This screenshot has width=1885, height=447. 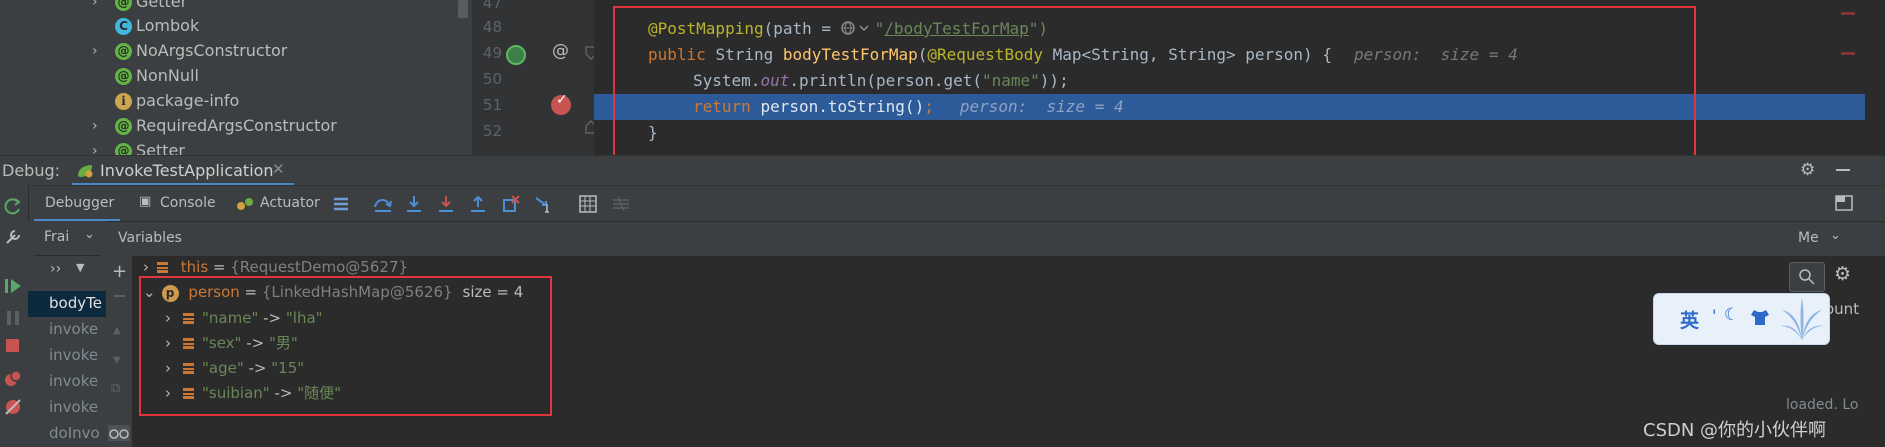 I want to click on move-up-icon: ▲, so click(x=117, y=330).